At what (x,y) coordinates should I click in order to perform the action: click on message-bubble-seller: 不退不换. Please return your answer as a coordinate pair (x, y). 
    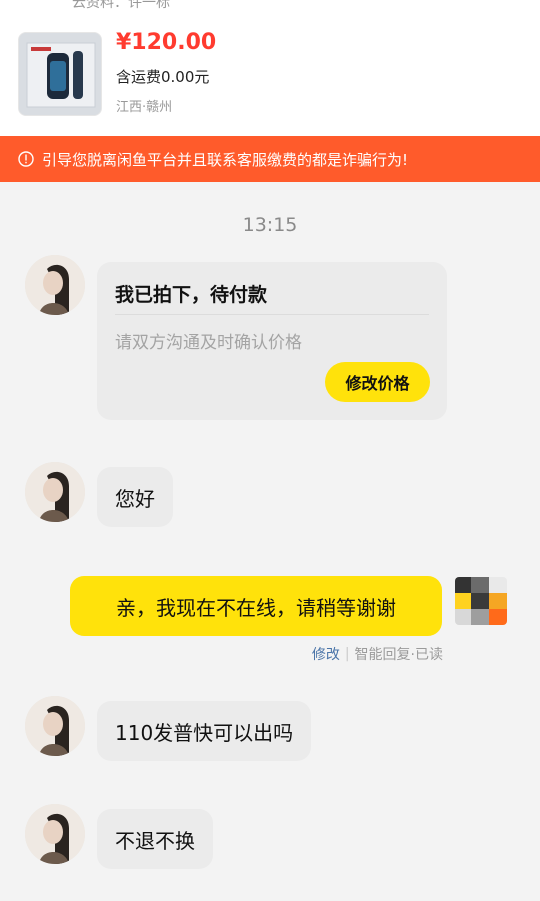
    Looking at the image, I should click on (155, 839).